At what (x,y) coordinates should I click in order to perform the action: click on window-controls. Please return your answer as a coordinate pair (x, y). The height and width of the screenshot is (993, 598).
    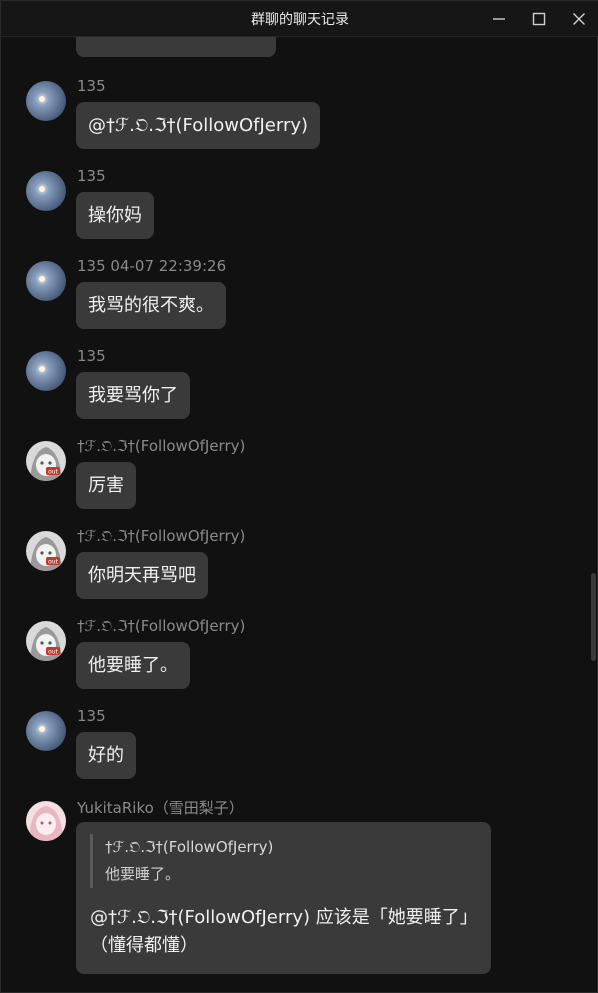
    Looking at the image, I should click on (538, 19).